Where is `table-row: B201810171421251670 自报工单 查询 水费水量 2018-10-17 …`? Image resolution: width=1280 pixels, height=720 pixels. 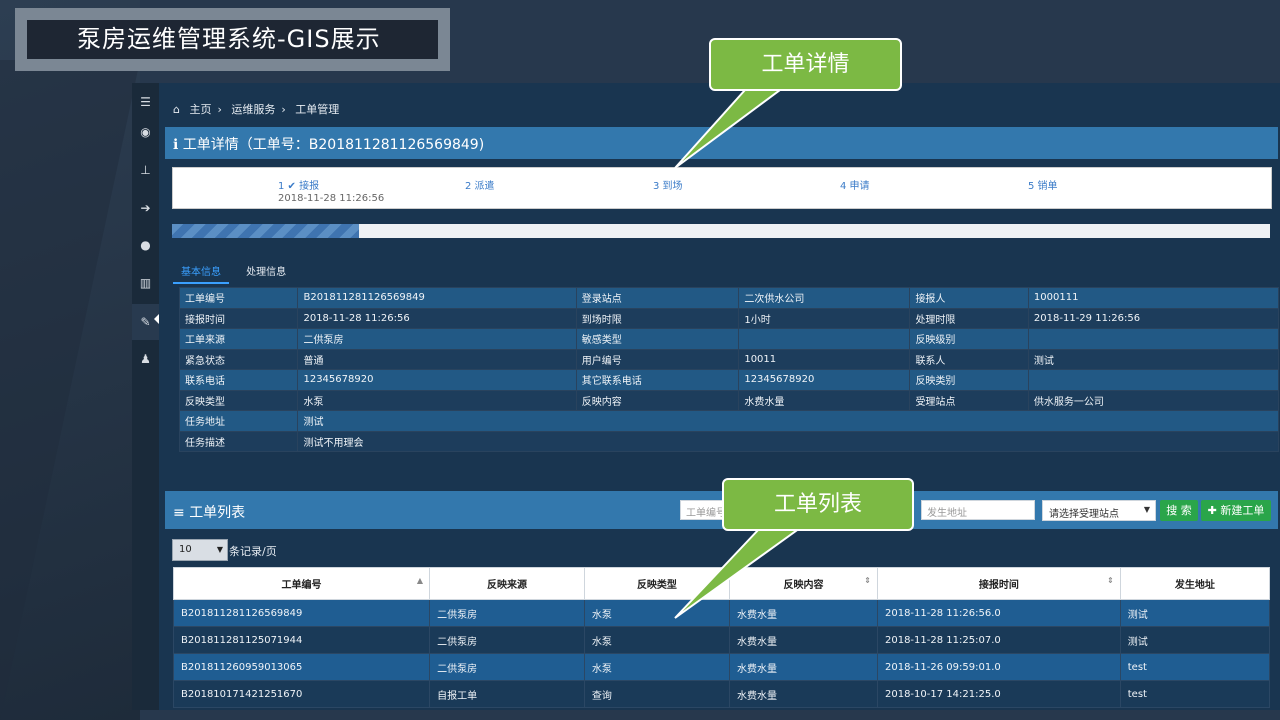 table-row: B201810171421251670 自报工单 查询 水费水量 2018-10-17 … is located at coordinates (721, 694).